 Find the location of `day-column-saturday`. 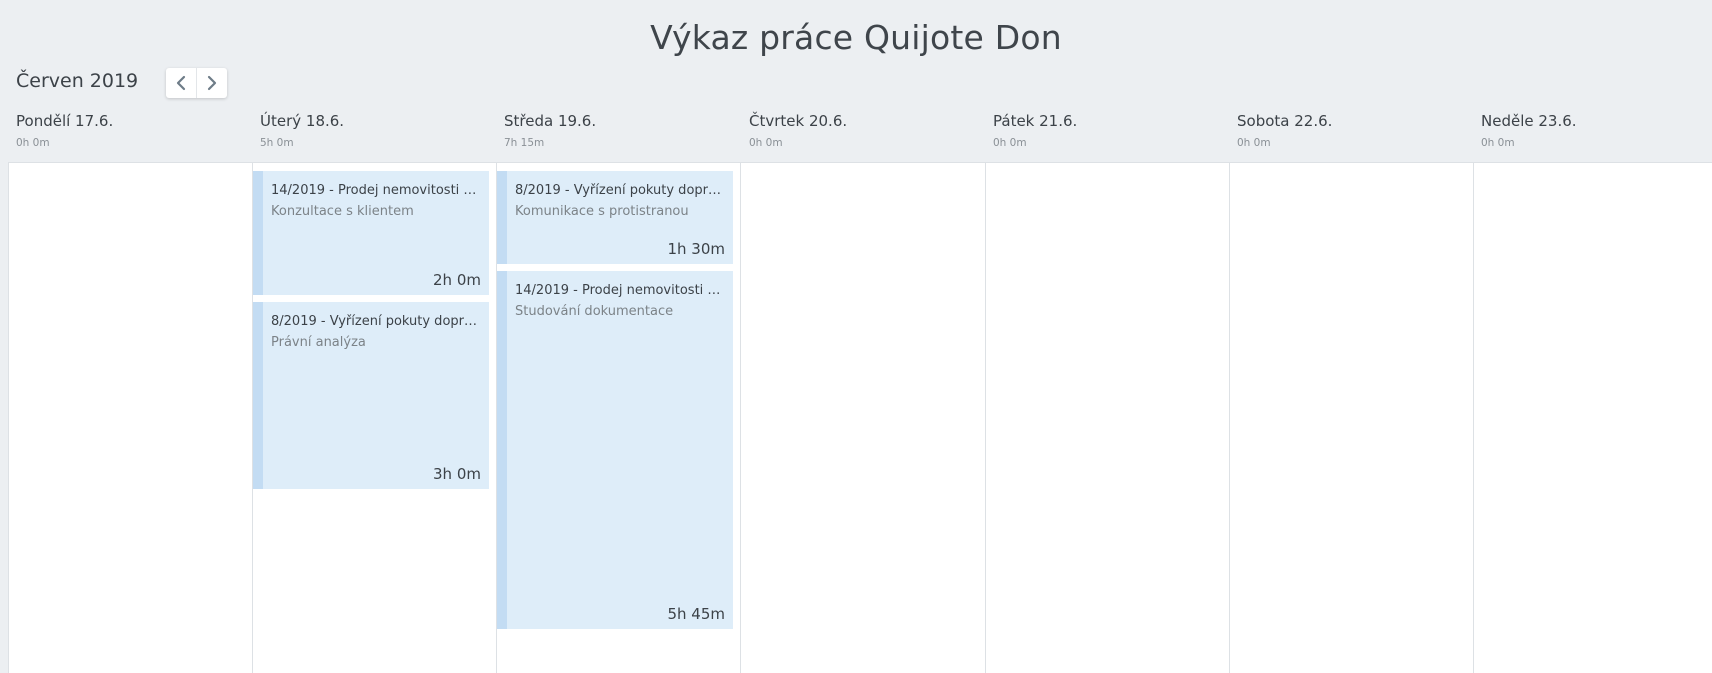

day-column-saturday is located at coordinates (1351, 418).